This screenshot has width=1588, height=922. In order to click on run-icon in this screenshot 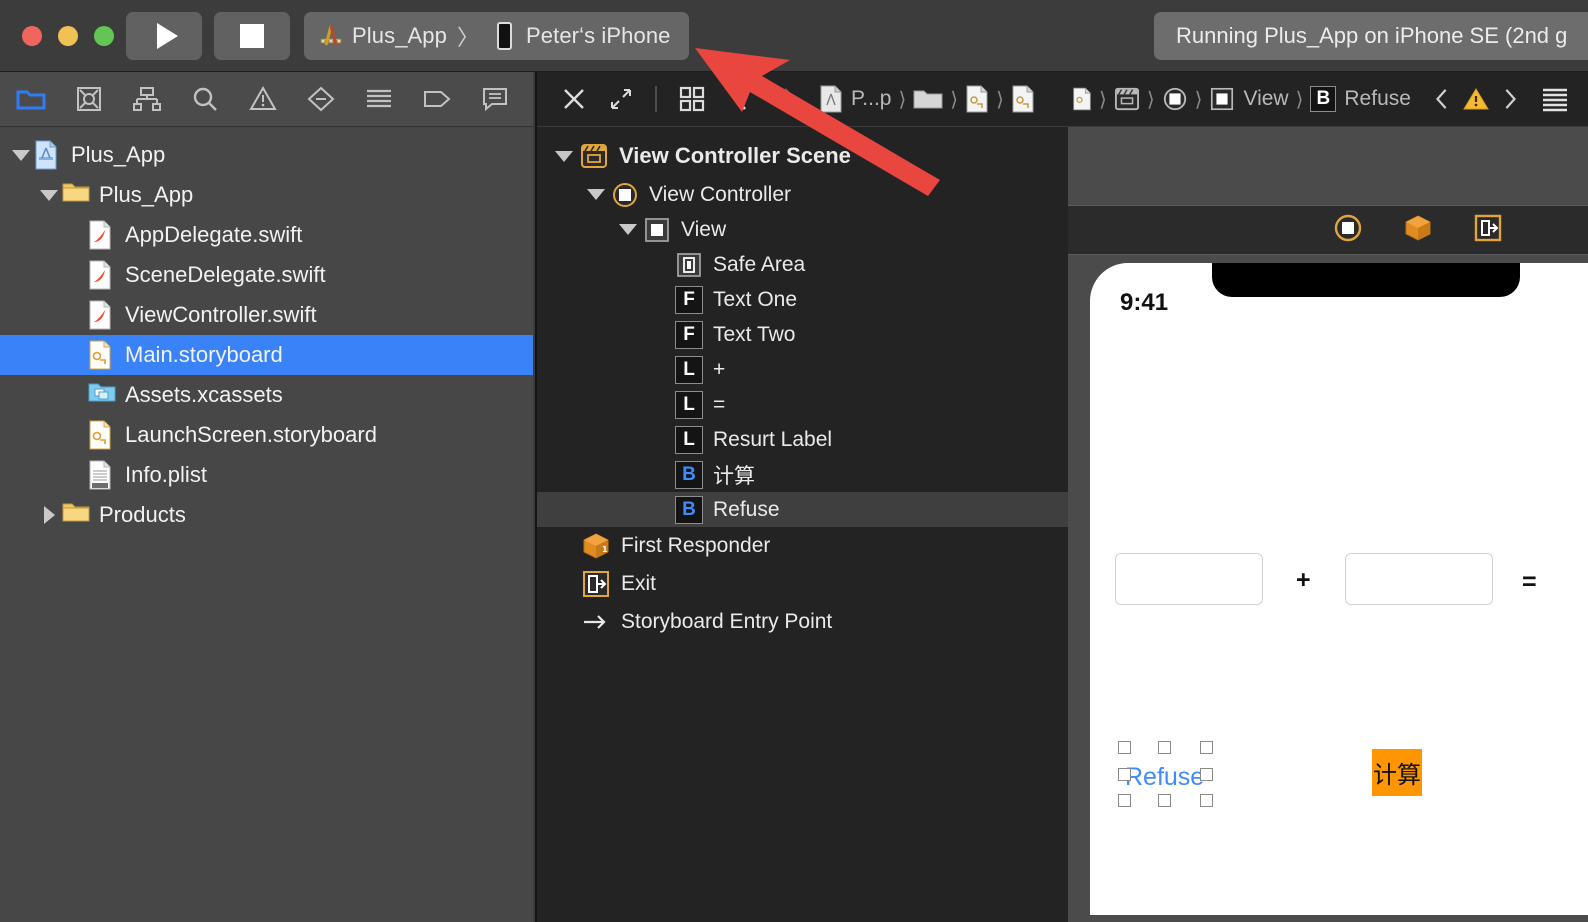, I will do `click(167, 35)`.